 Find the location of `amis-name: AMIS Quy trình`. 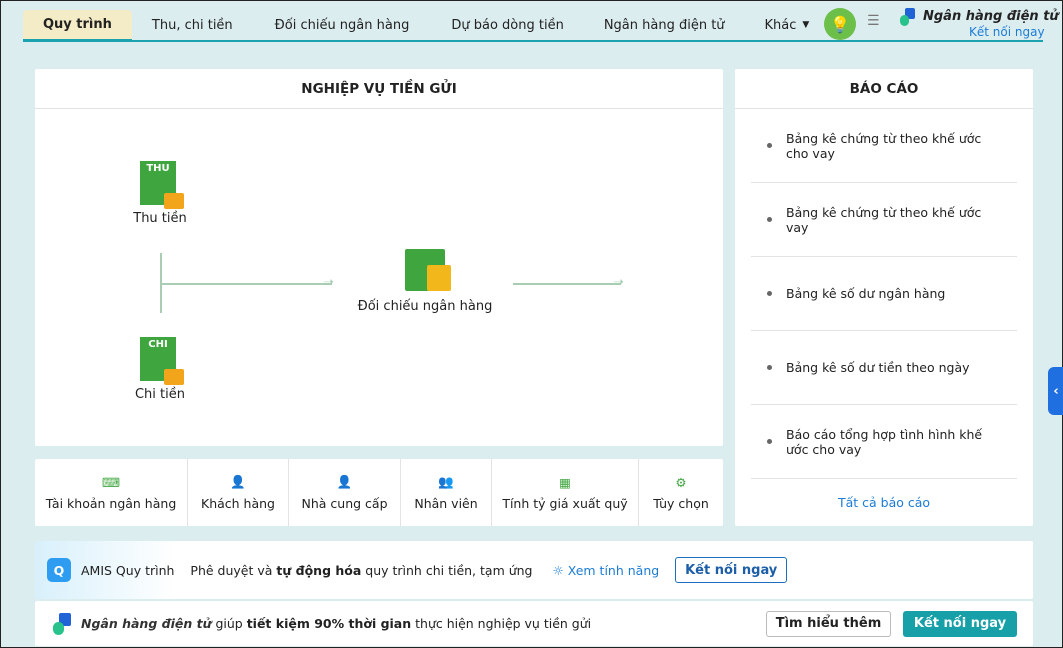

amis-name: AMIS Quy trình is located at coordinates (128, 570).